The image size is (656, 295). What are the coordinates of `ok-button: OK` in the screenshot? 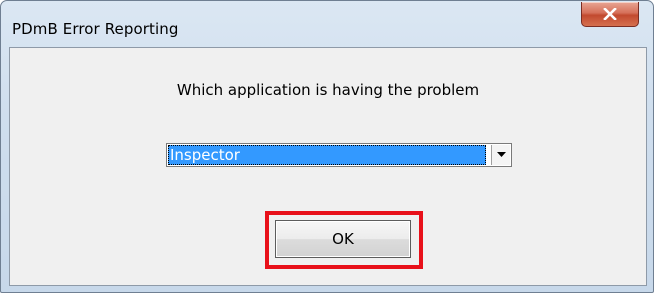 It's located at (343, 239).